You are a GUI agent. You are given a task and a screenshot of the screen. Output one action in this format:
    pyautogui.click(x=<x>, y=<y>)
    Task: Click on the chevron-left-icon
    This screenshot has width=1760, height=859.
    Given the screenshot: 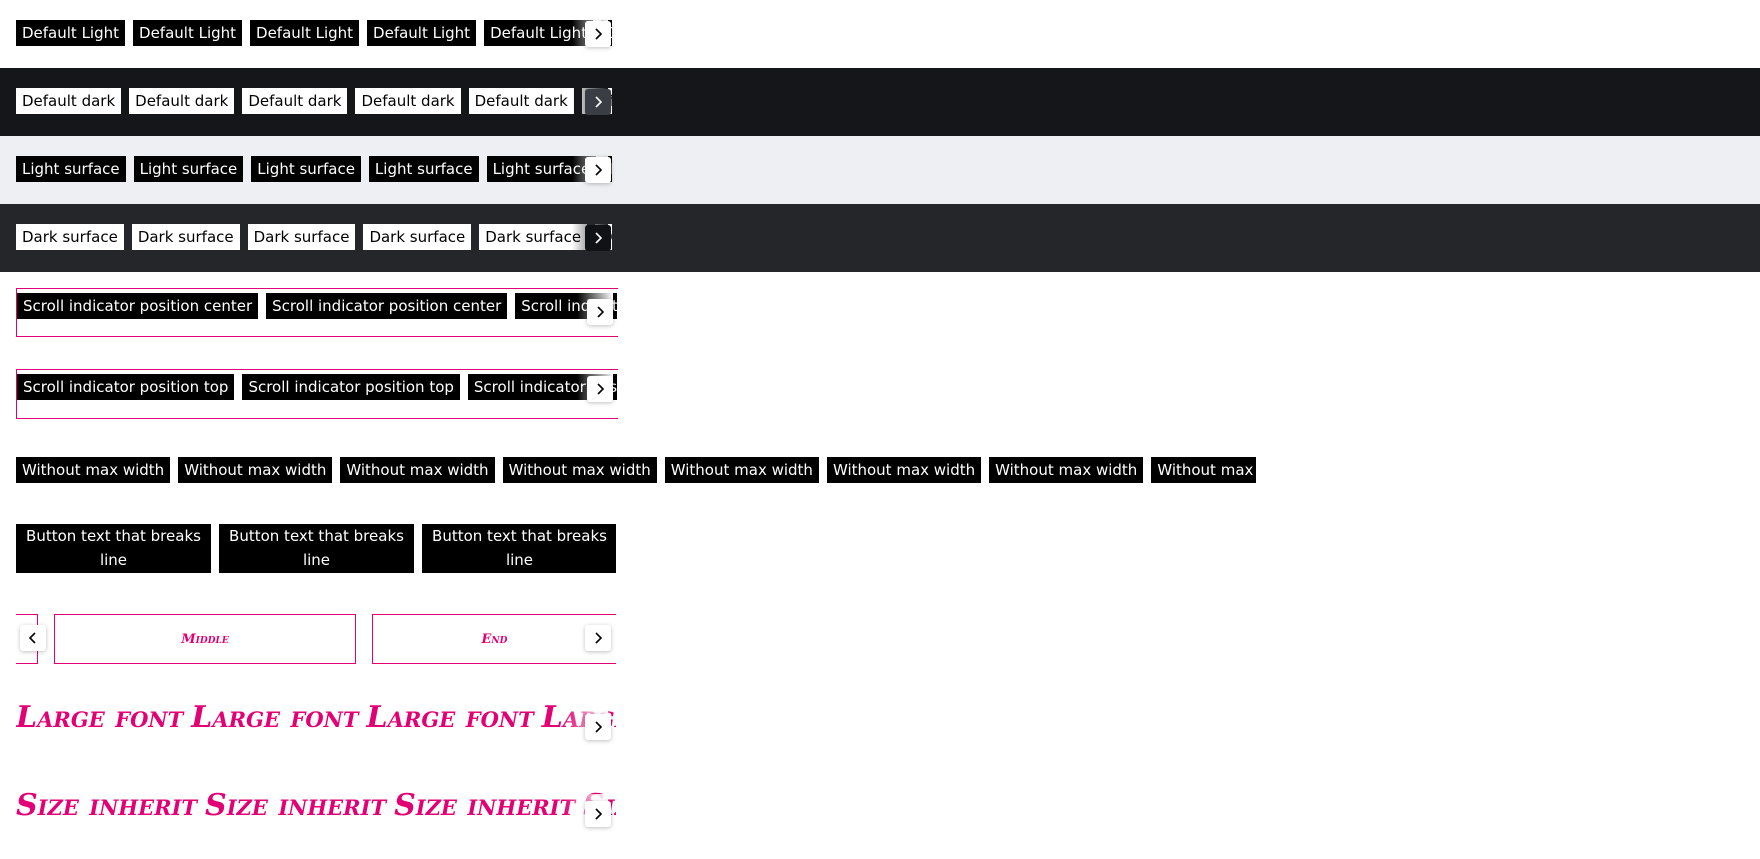 What is the action you would take?
    pyautogui.click(x=32, y=638)
    